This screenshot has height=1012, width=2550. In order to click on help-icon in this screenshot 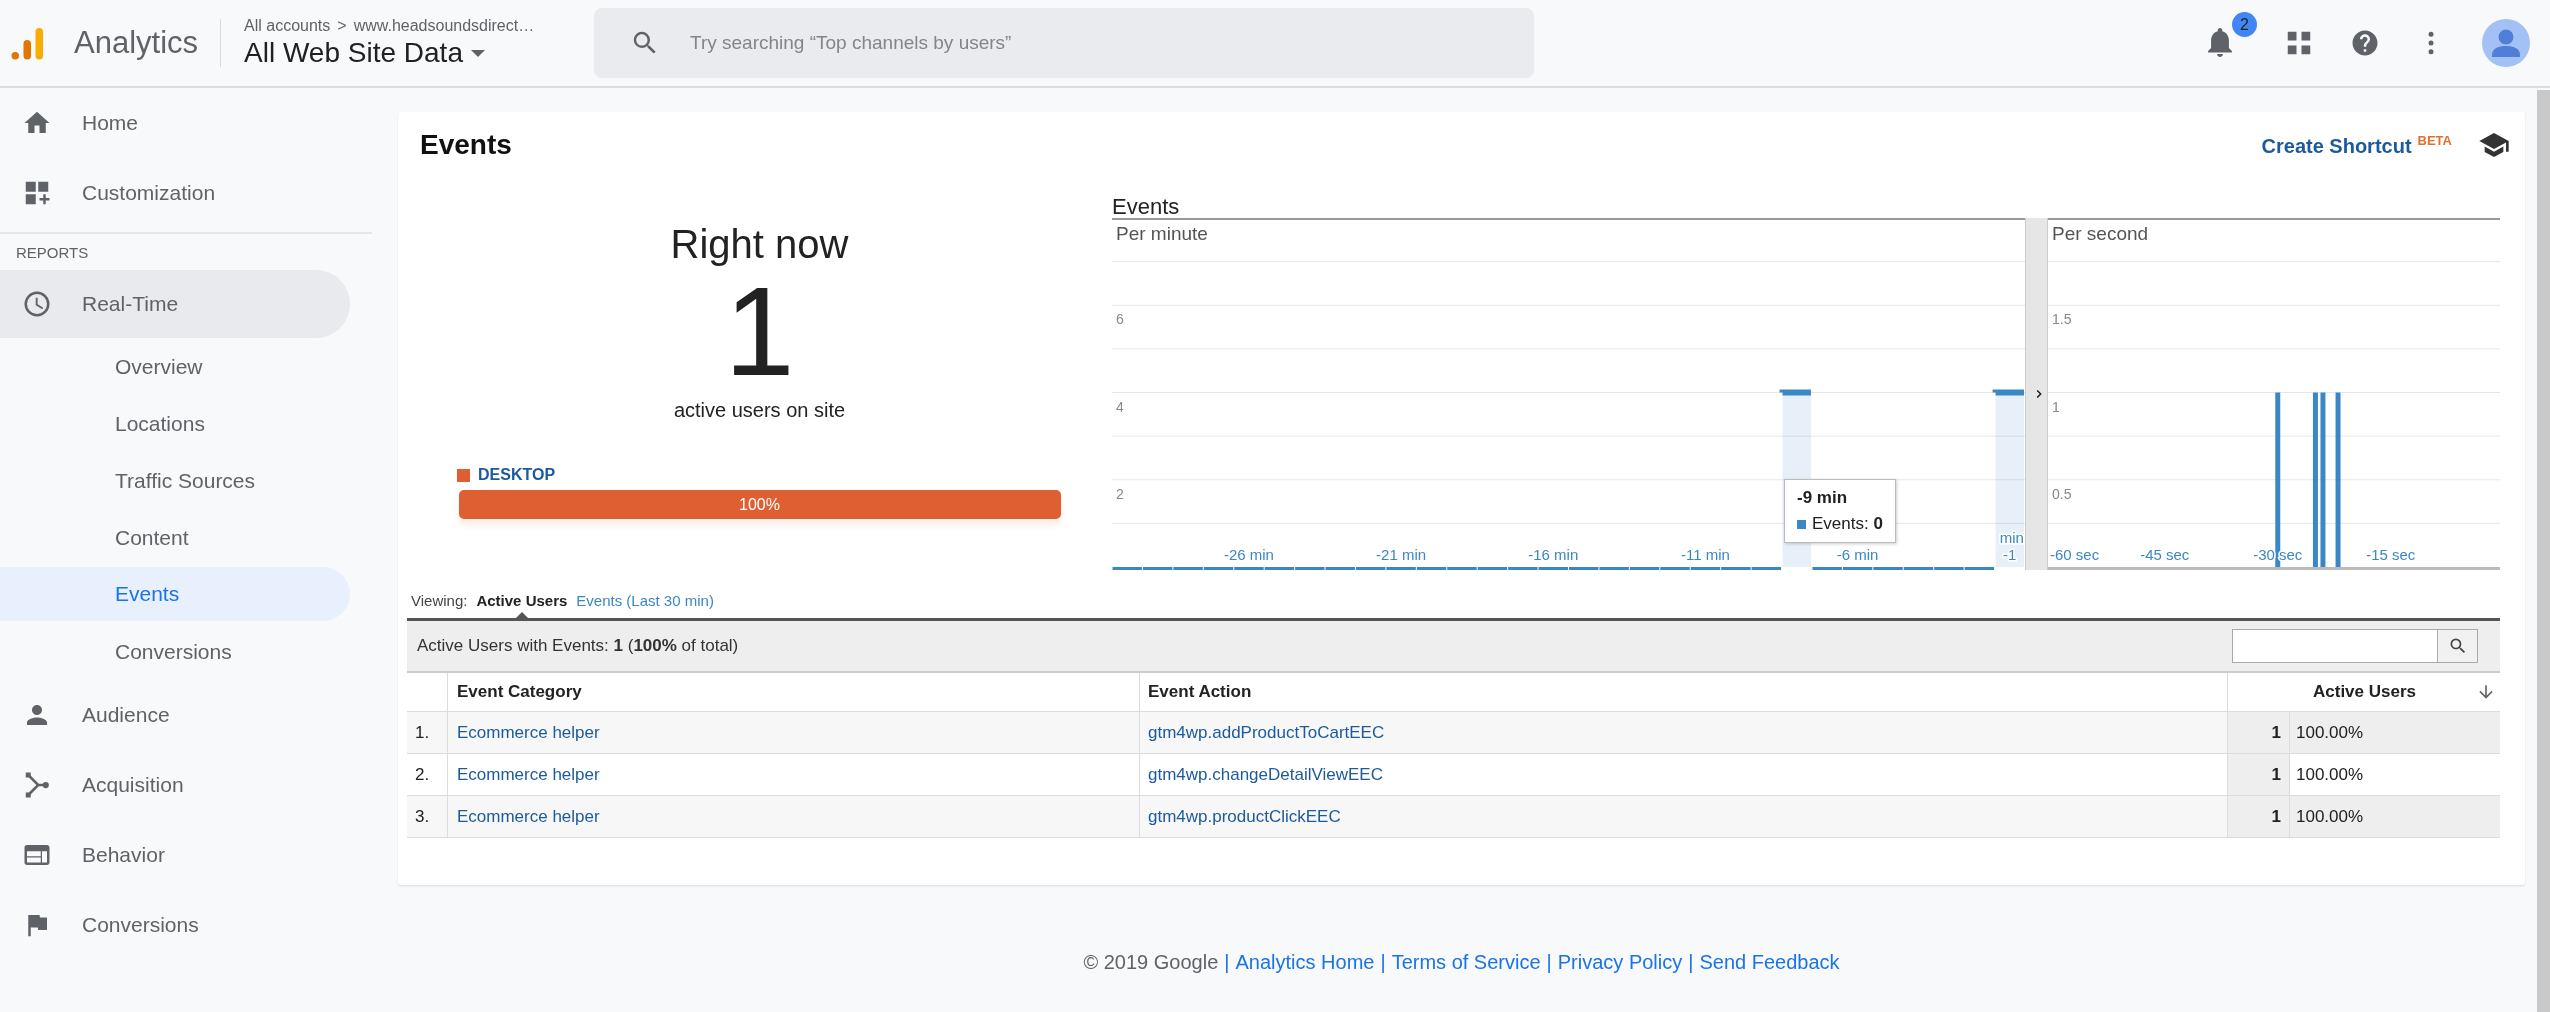, I will do `click(2365, 43)`.